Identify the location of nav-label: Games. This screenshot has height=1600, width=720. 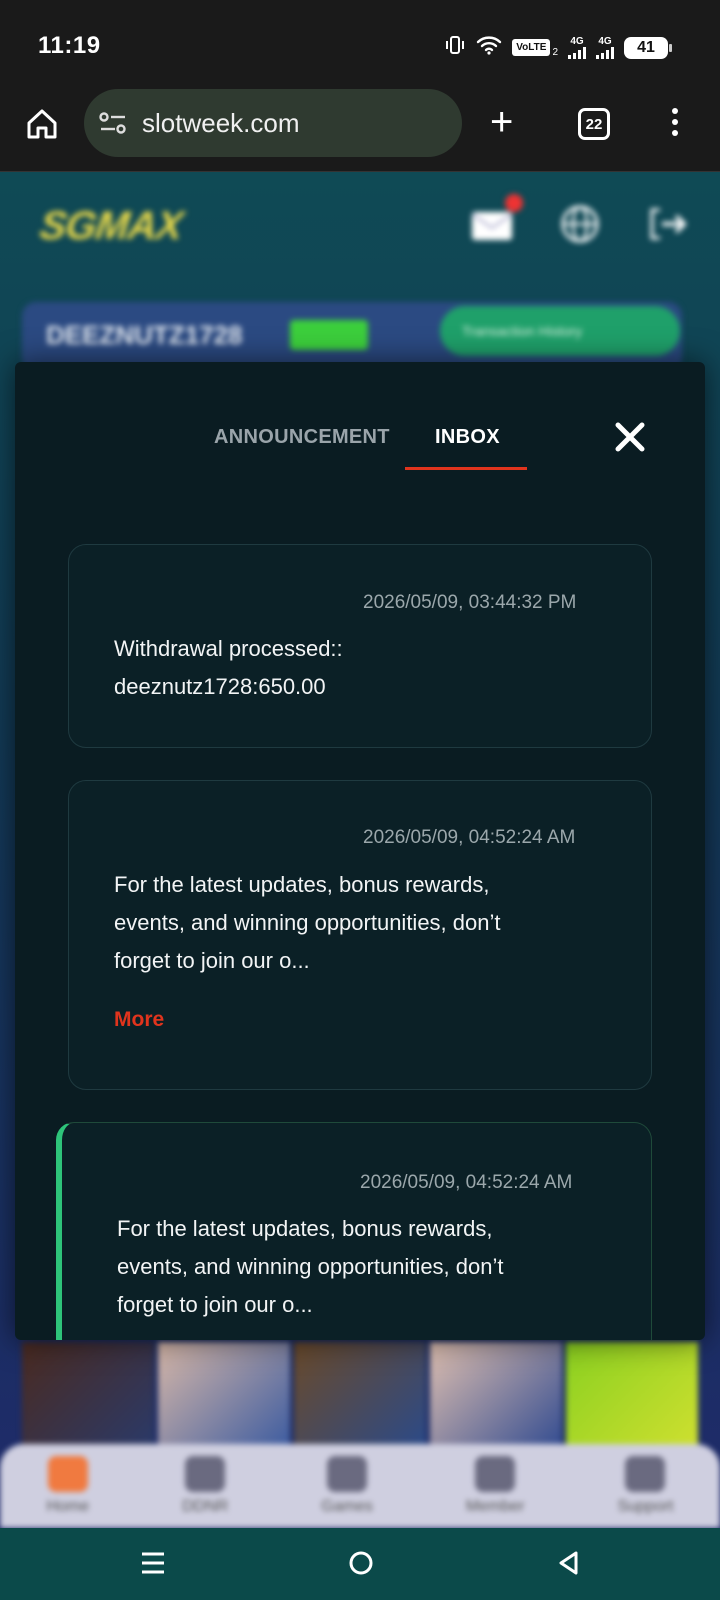
(347, 1506).